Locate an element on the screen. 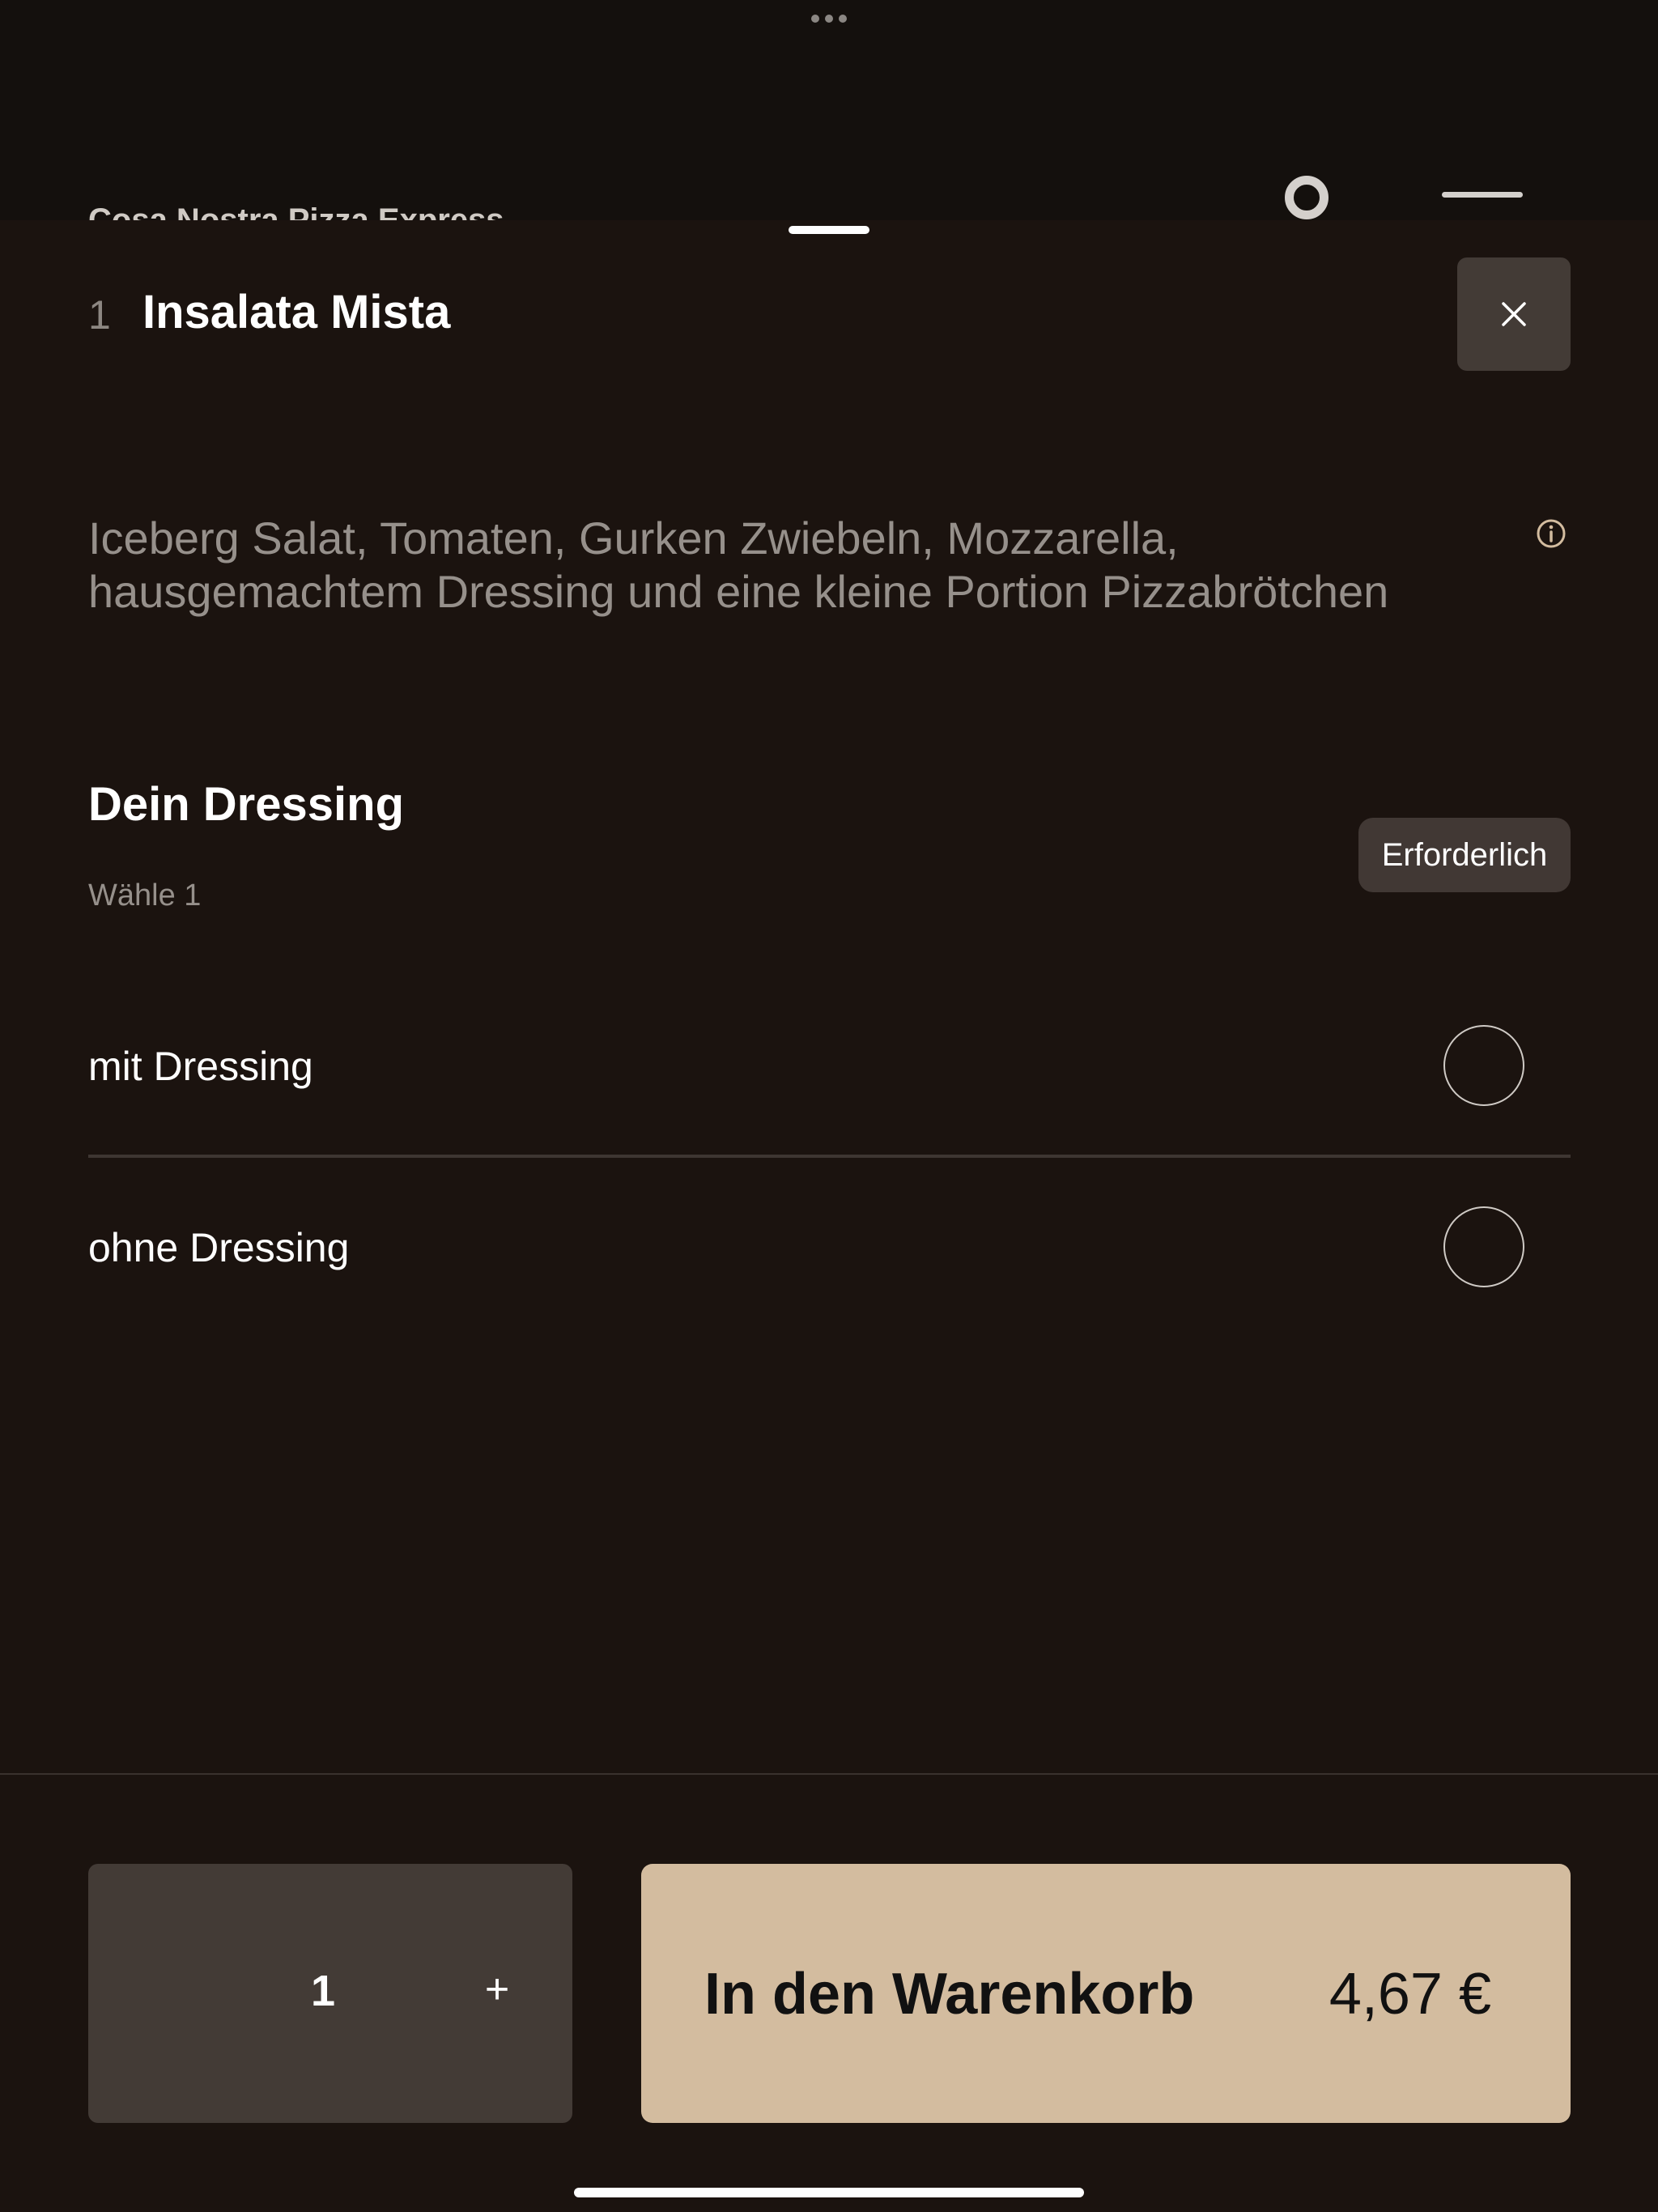  menu-icon is located at coordinates (1482, 195).